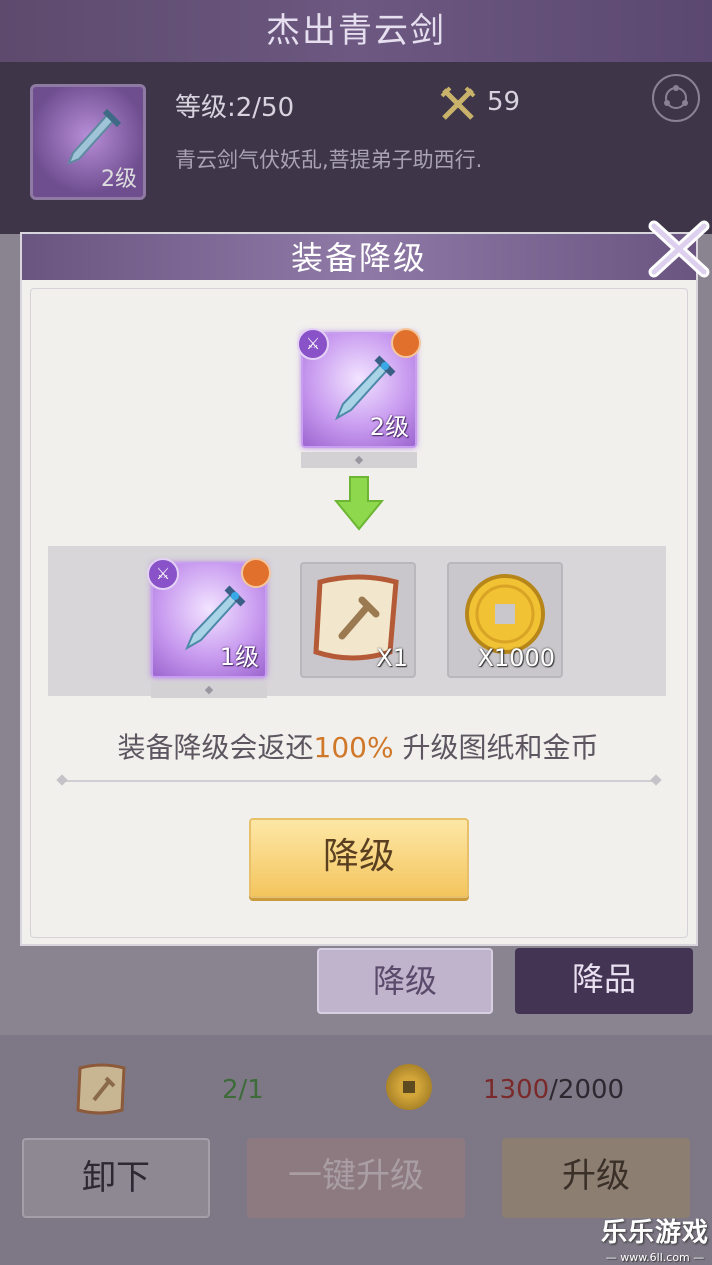 The image size is (712, 1265). I want to click on share-button, so click(676, 98).